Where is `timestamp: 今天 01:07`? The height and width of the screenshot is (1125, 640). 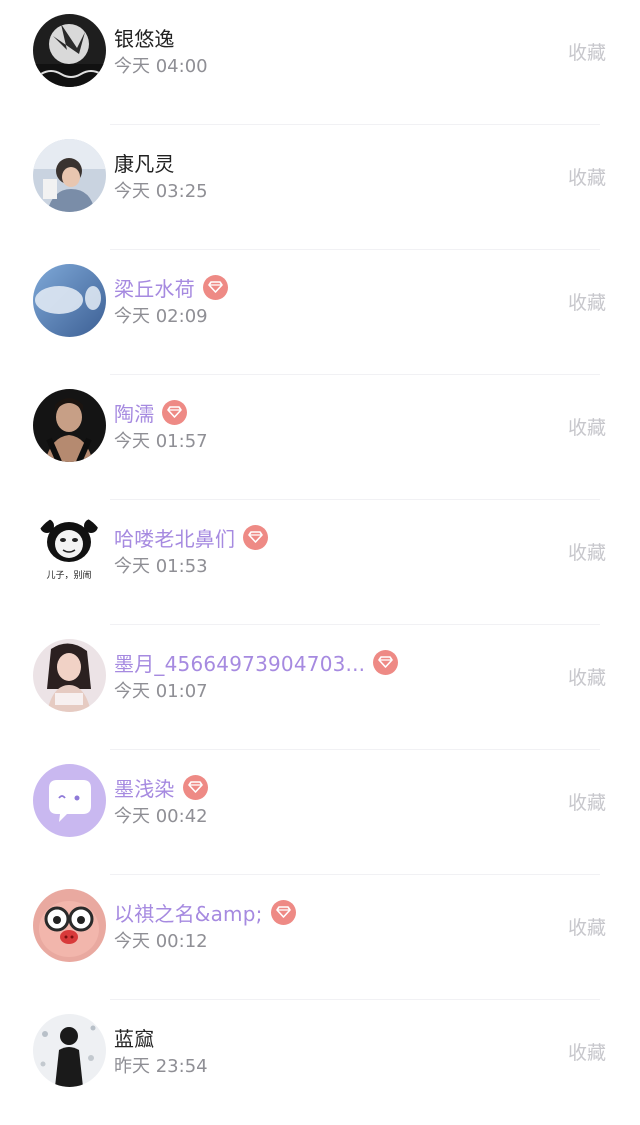 timestamp: 今天 01:07 is located at coordinates (161, 691).